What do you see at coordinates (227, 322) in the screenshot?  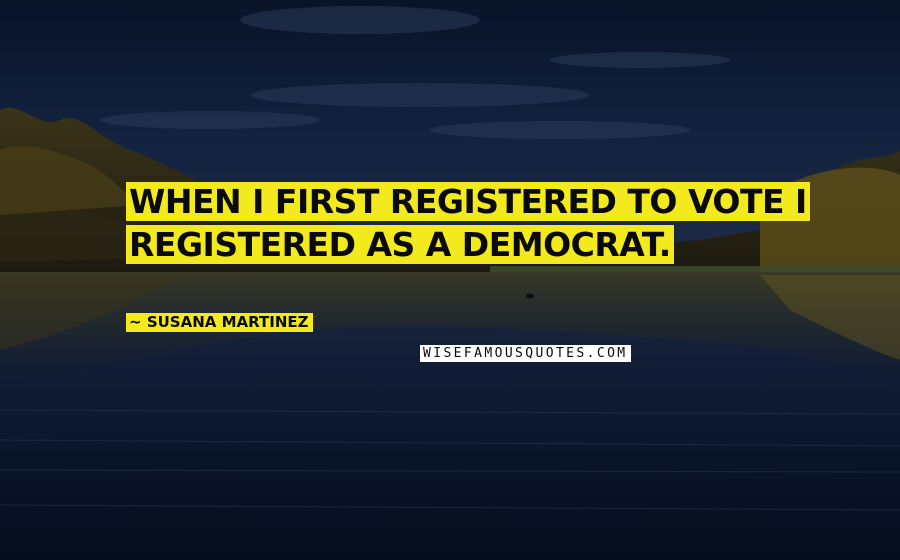 I see `author-name: Susana Martinez` at bounding box center [227, 322].